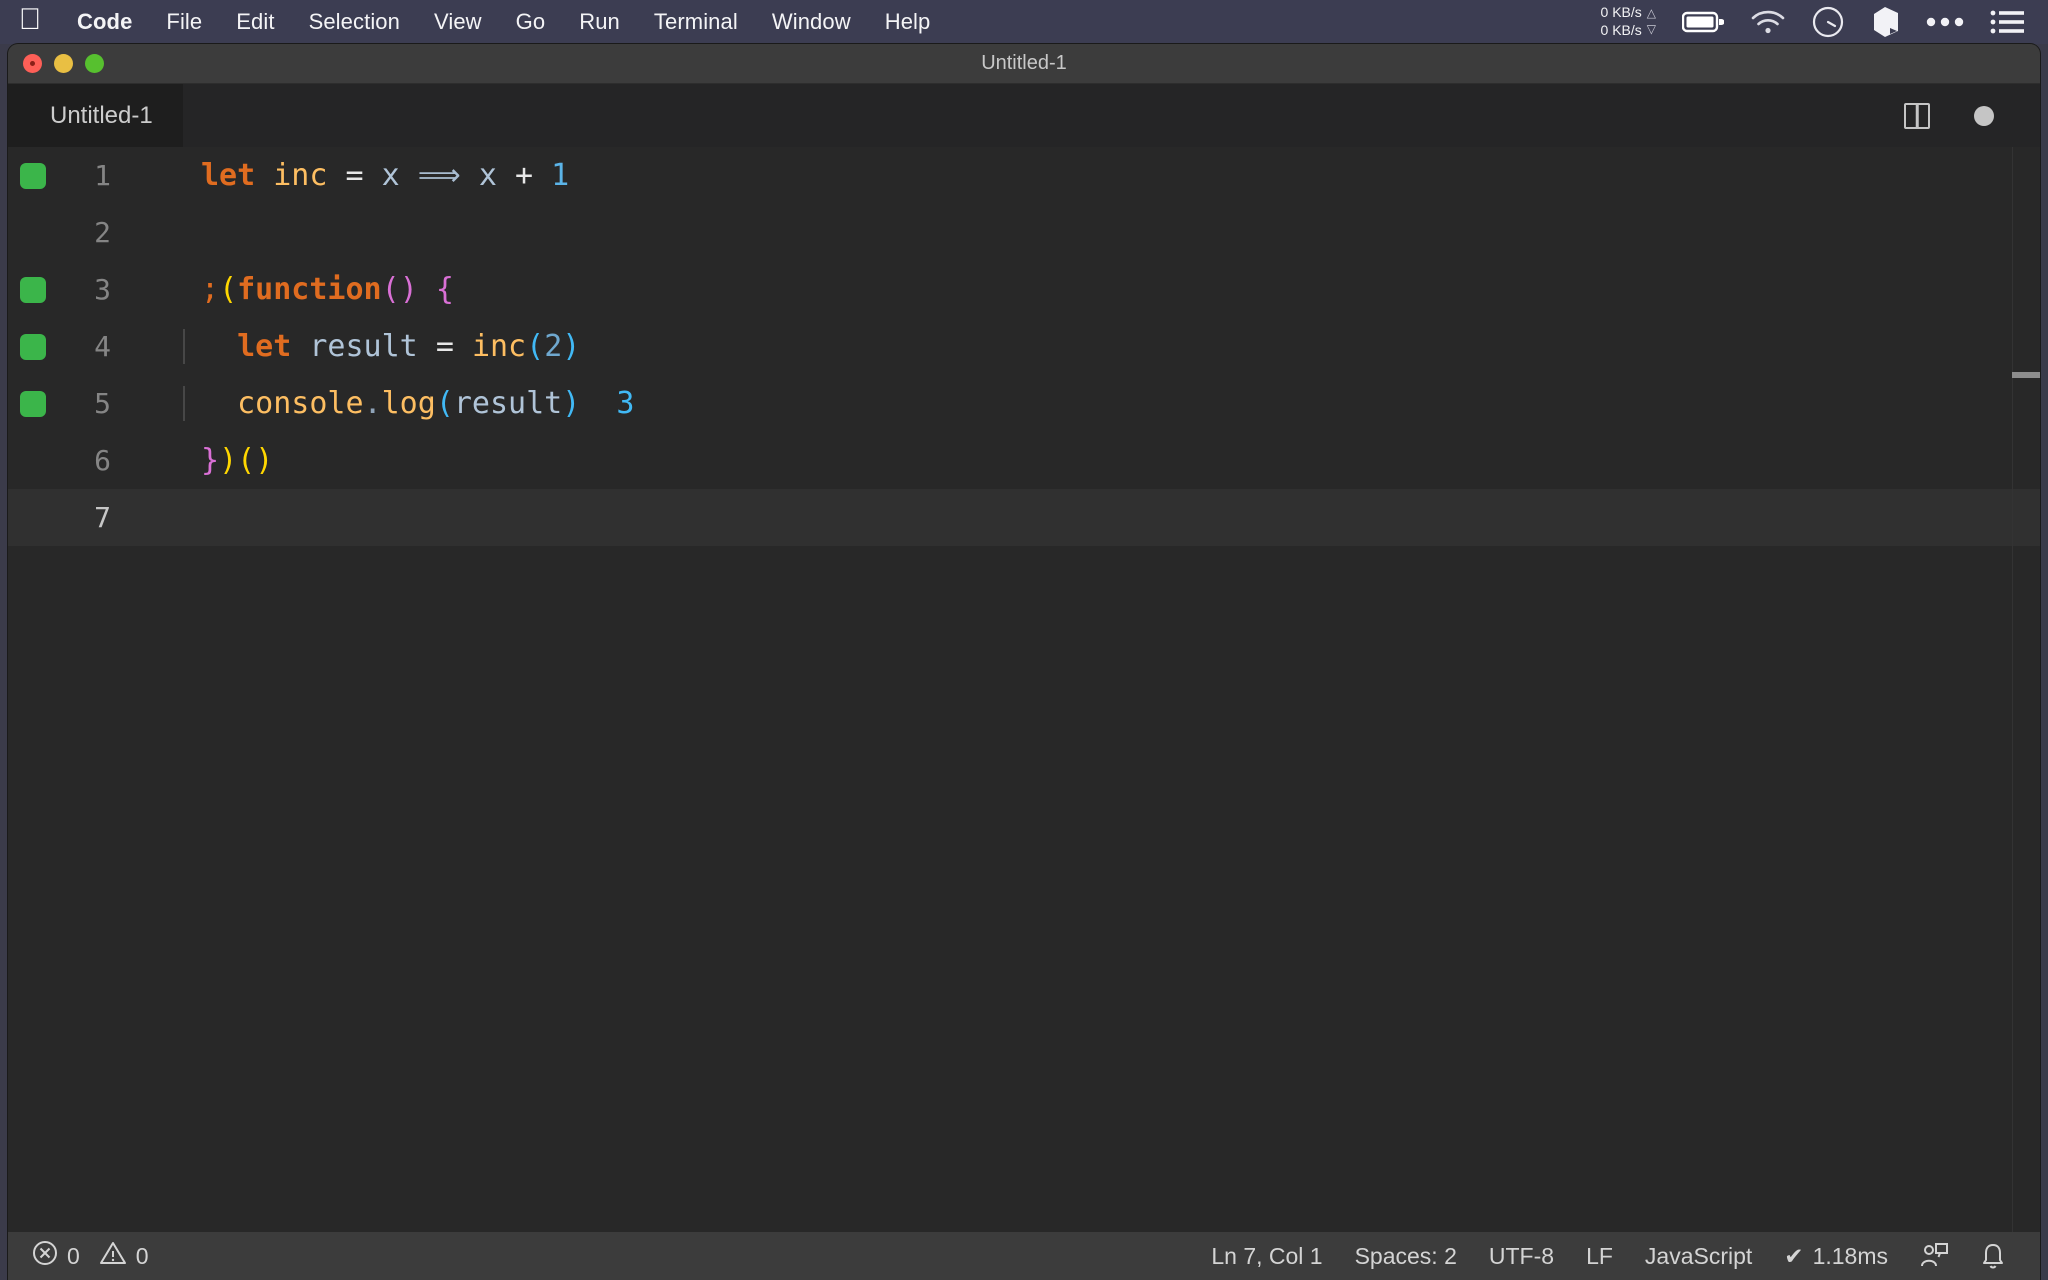 This screenshot has height=1280, width=2048. Describe the element at coordinates (1024, 175) in the screenshot. I see `code-line-1: 1 let inc = x ⟹ x + 1` at that location.